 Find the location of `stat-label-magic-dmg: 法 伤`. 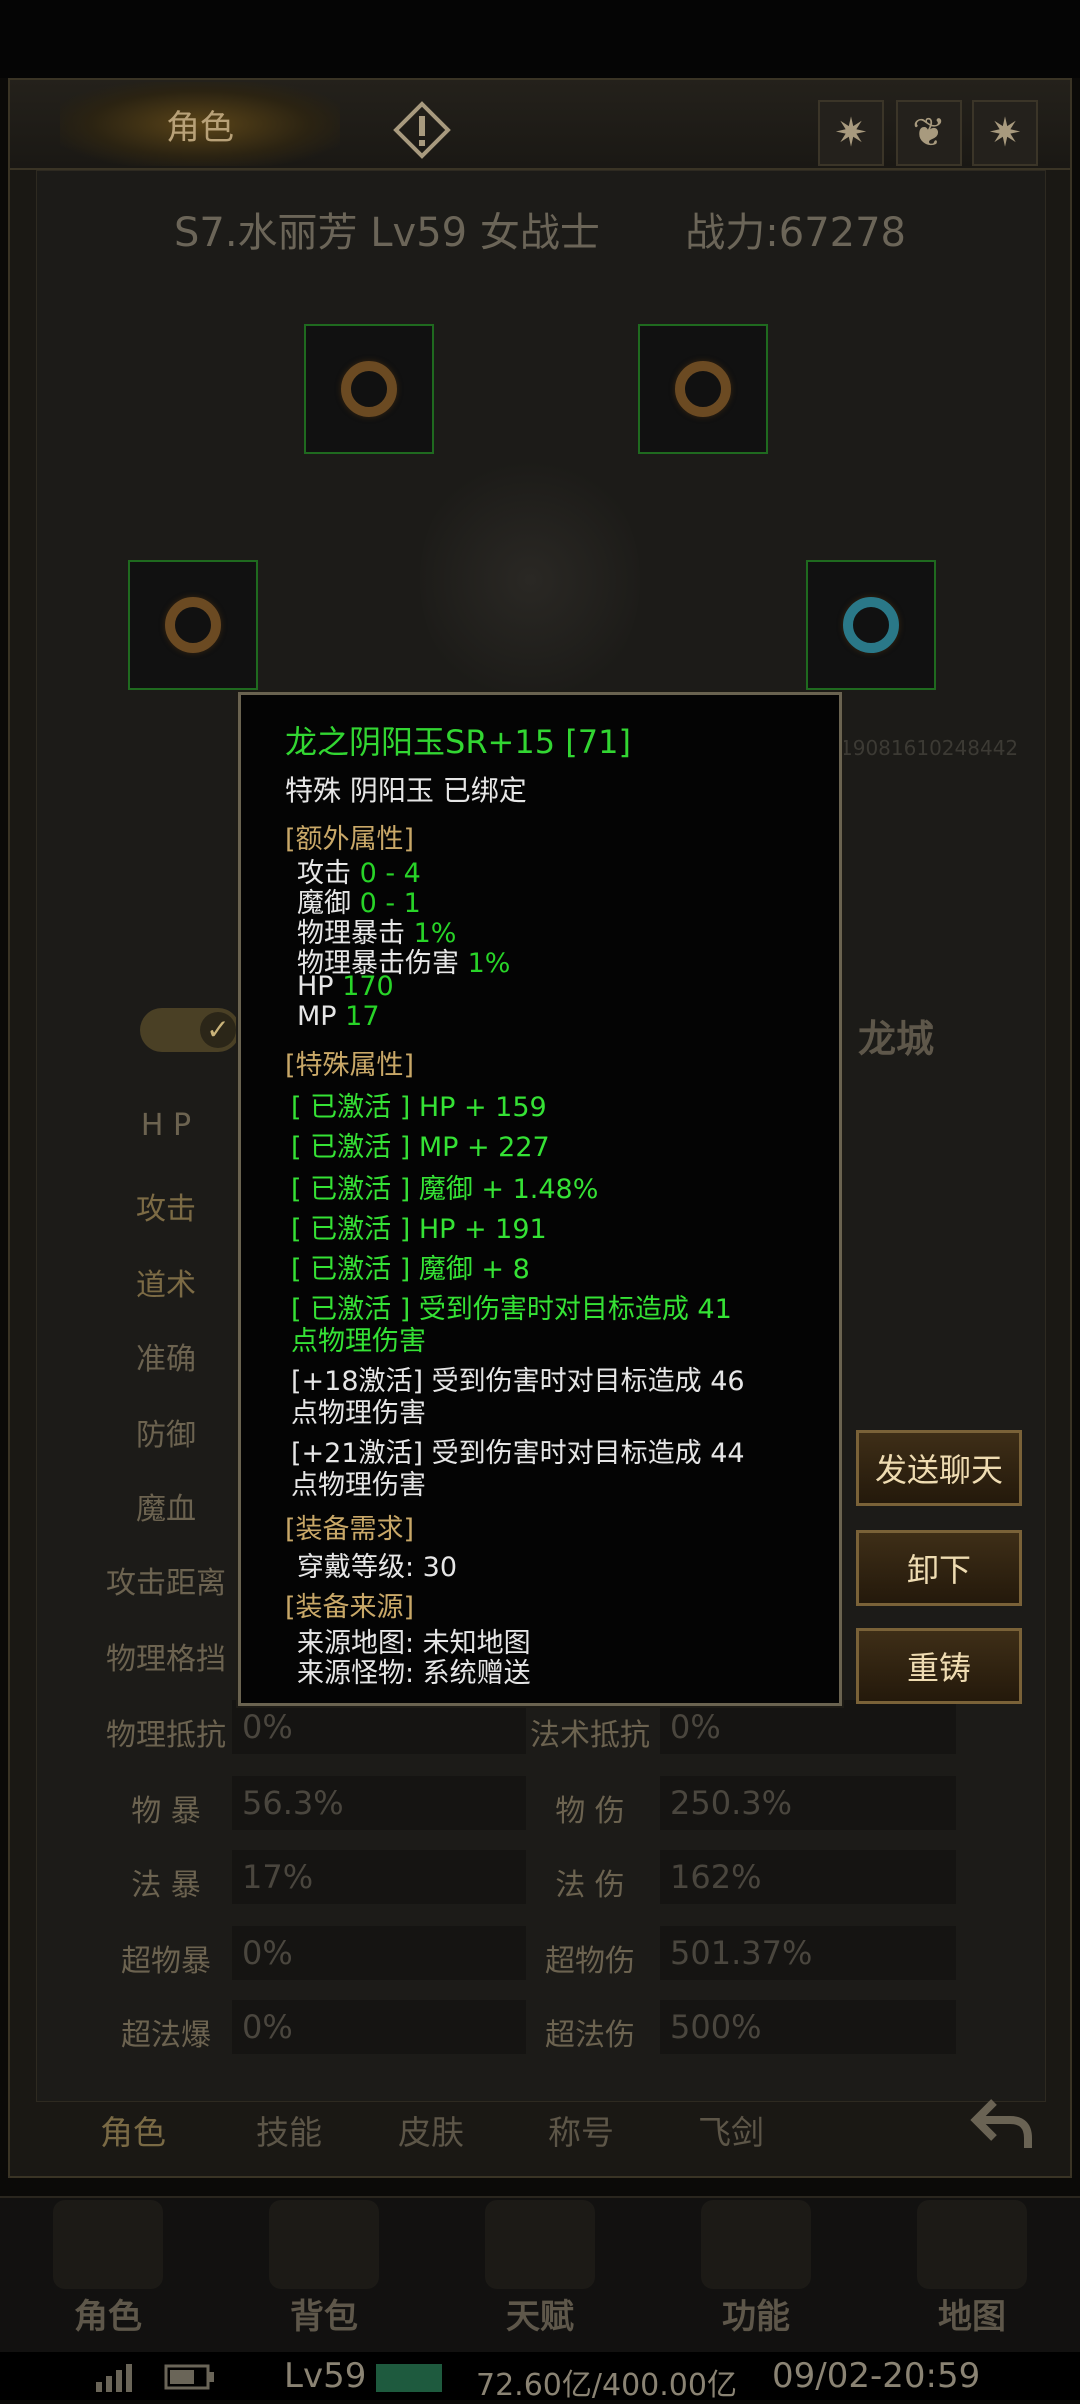

stat-label-magic-dmg: 法 伤 is located at coordinates (590, 1885).